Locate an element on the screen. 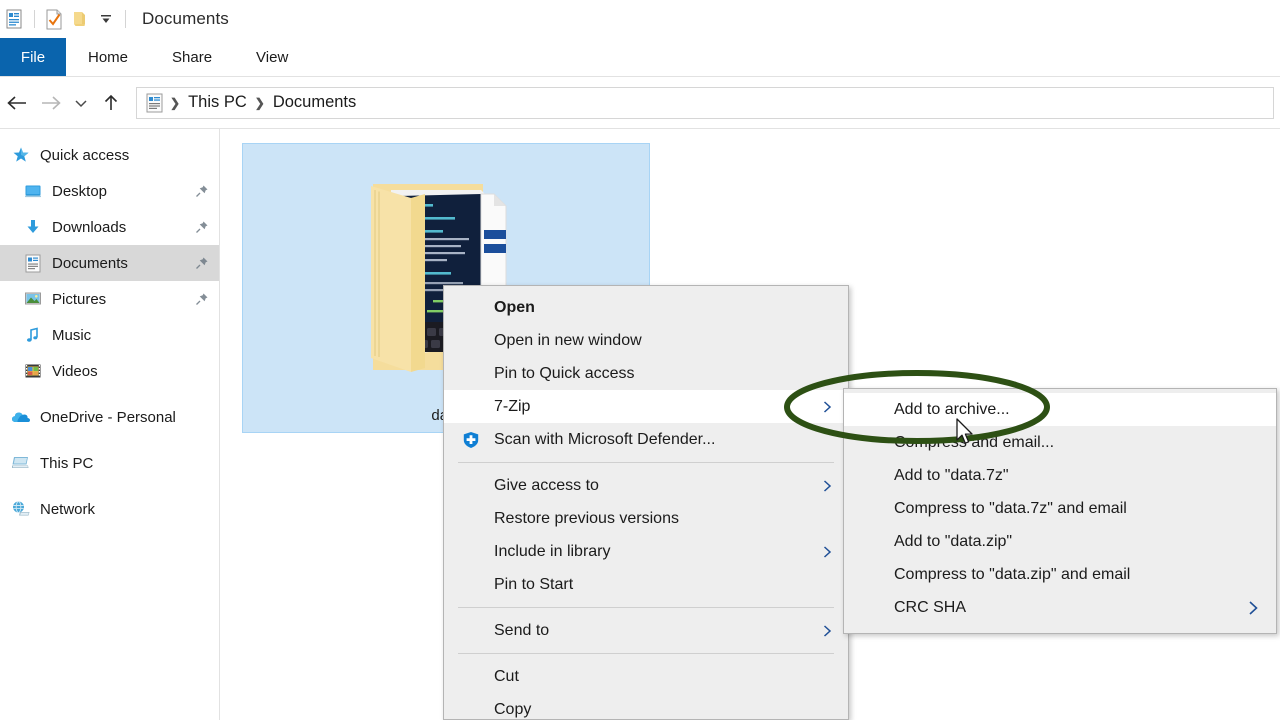 The height and width of the screenshot is (720, 1280). sidebar-item-label: Network is located at coordinates (68, 509).